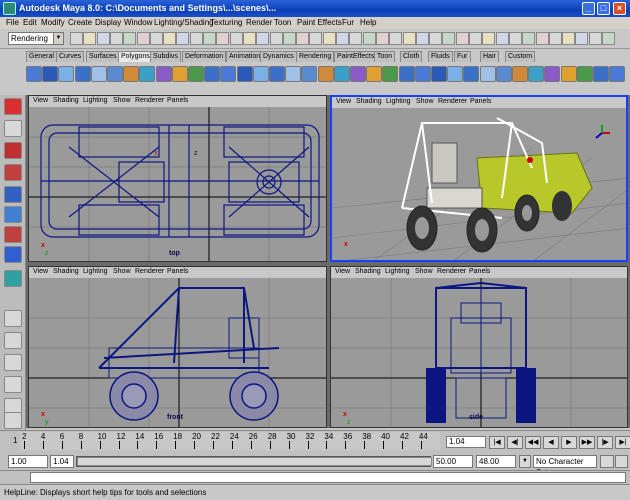 Image resolution: width=630 pixels, height=500 pixels. I want to click on step-back-frame-icon: ◀◀, so click(533, 442).